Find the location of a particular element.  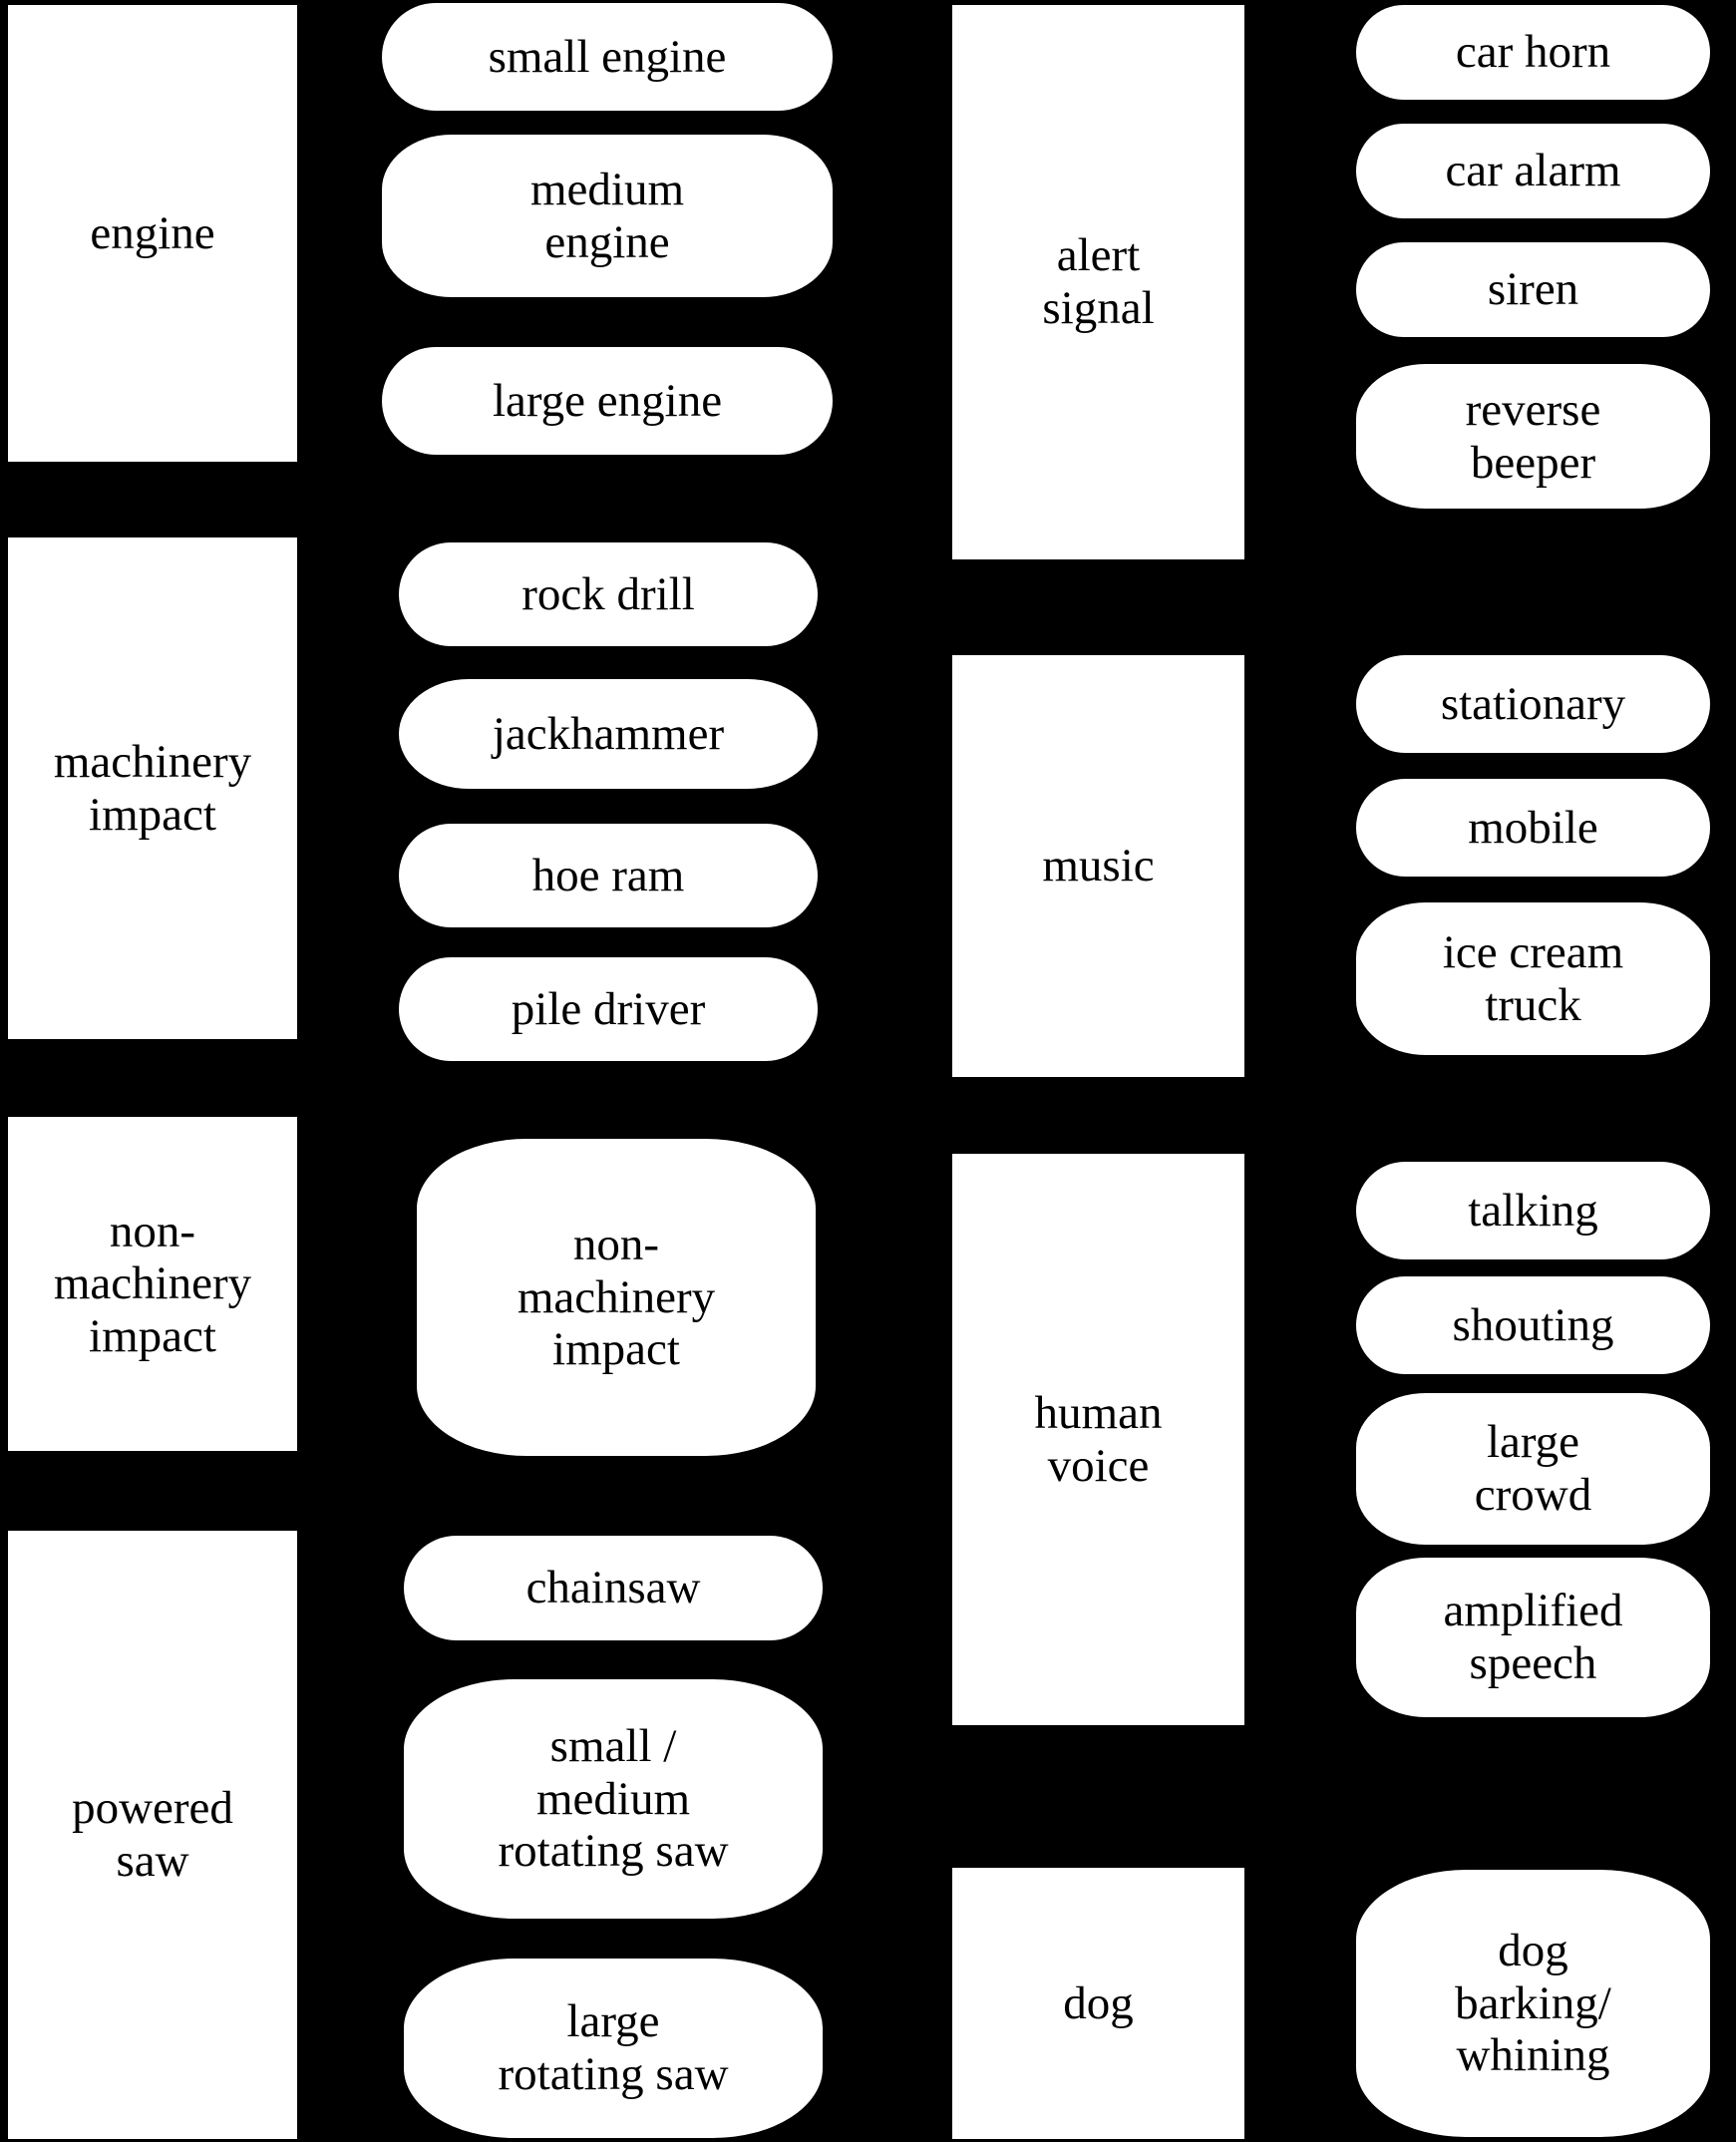

subclass-node-powered-saw-1: chainsaw is located at coordinates (613, 1588).